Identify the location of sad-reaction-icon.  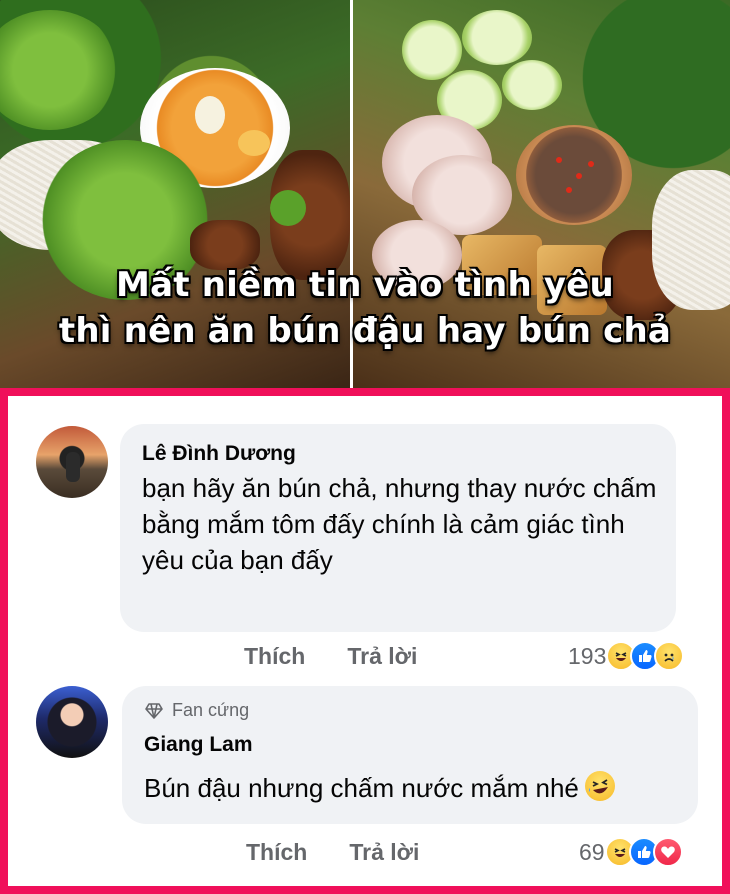
(669, 656).